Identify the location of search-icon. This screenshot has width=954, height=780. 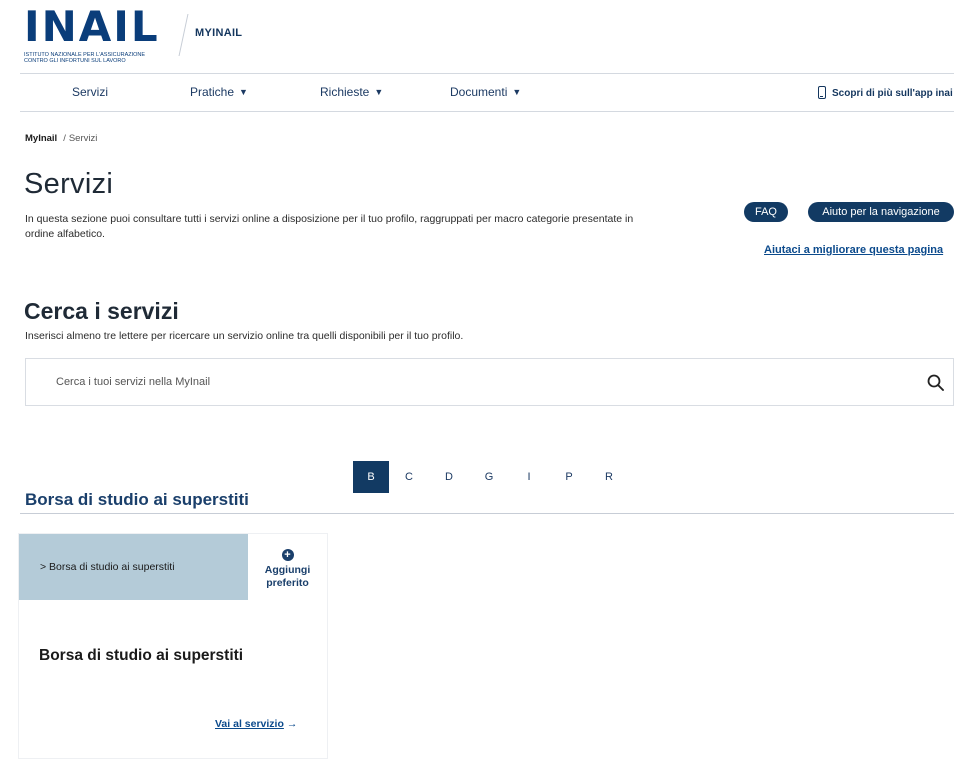
(935, 382).